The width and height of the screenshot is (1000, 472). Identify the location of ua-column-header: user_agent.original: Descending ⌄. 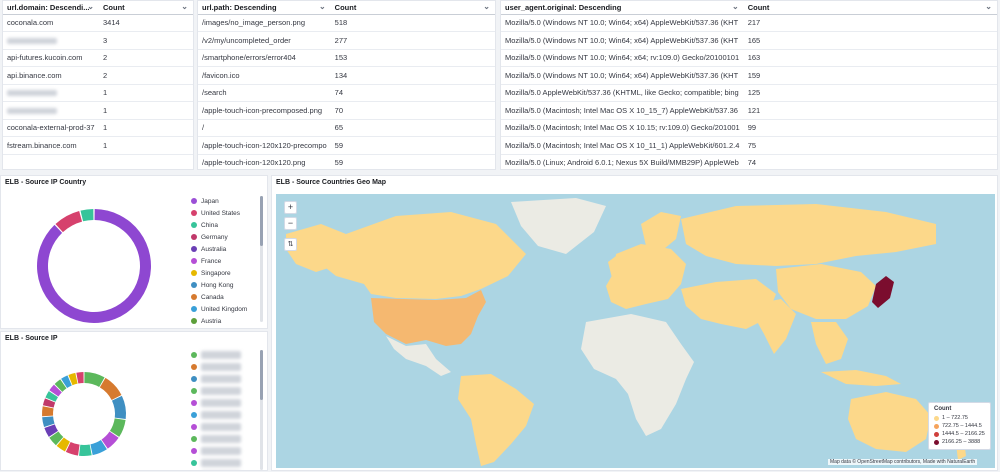
(622, 8).